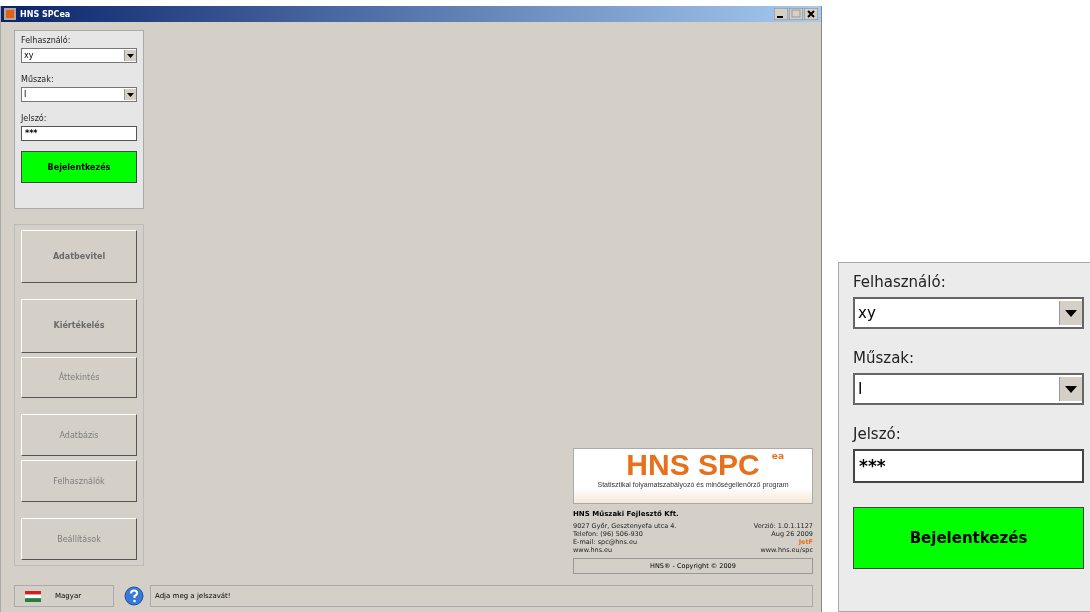 The image size is (1090, 612). Describe the element at coordinates (79, 326) in the screenshot. I see `nav-button: Kiértékelés` at that location.